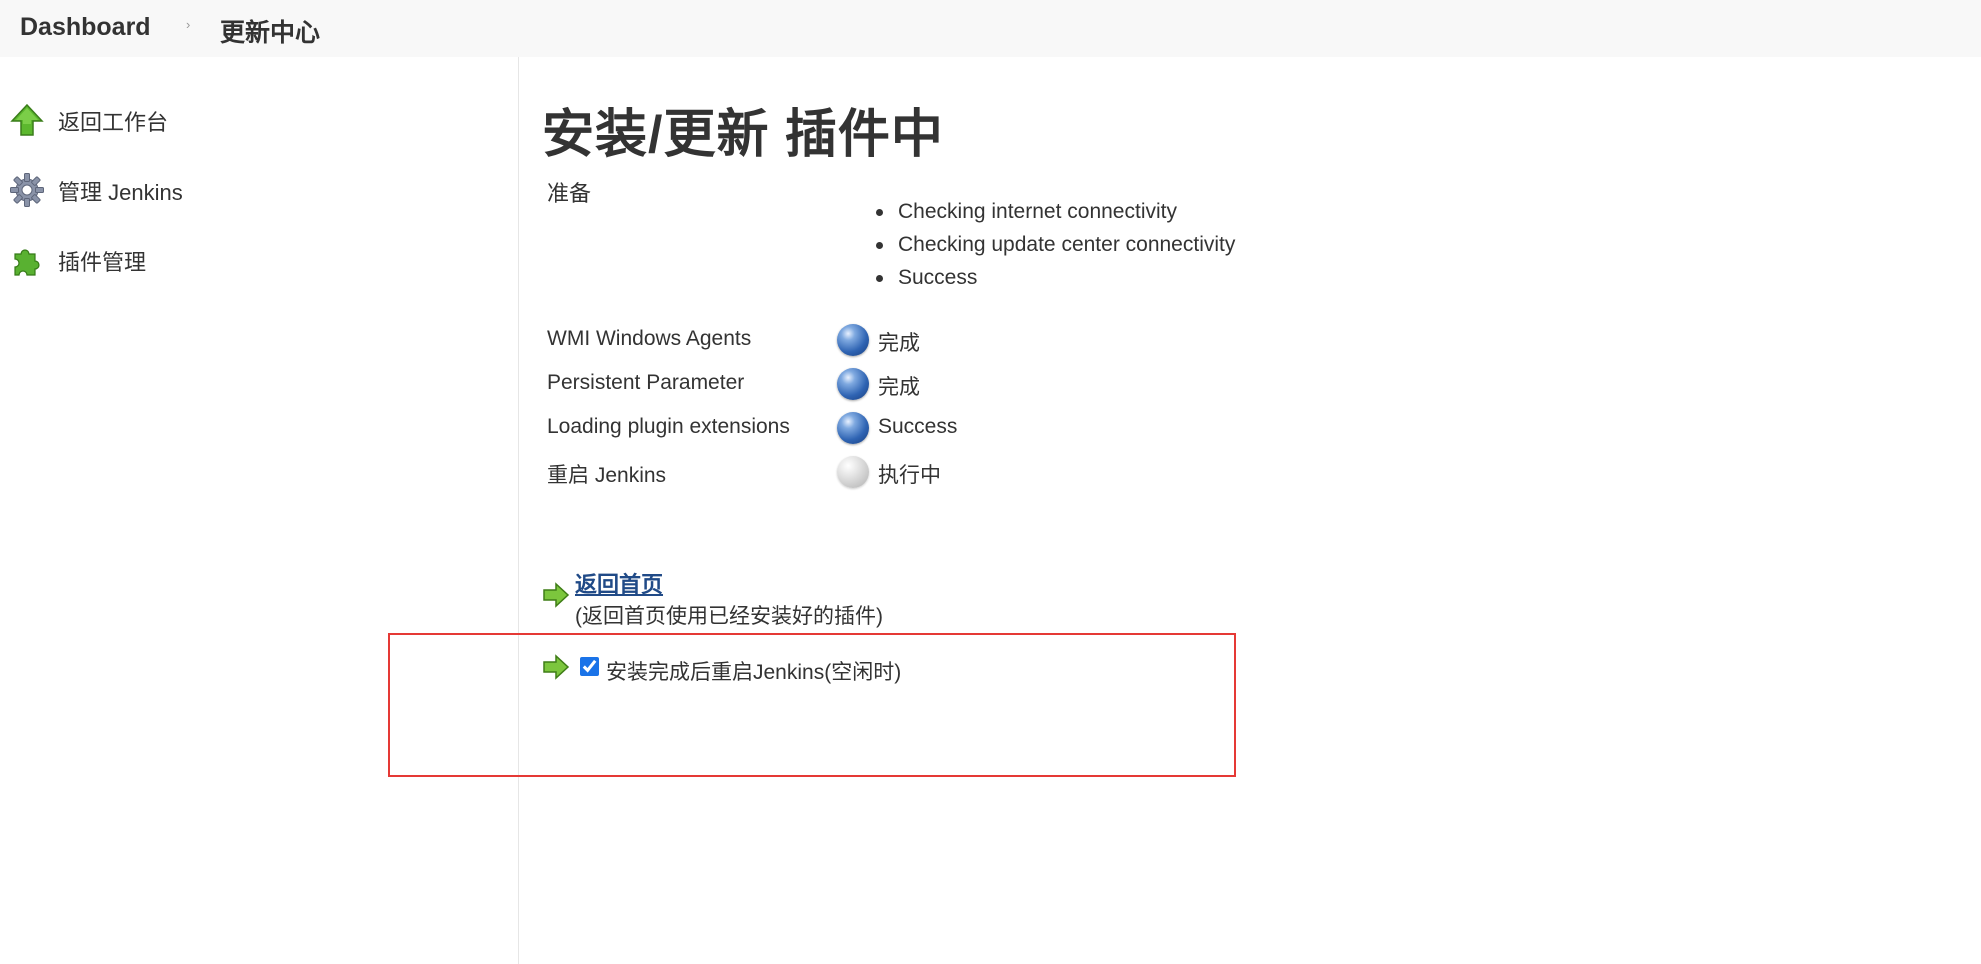 Image resolution: width=1981 pixels, height=964 pixels. Describe the element at coordinates (743, 135) in the screenshot. I see `page-title: 安装/更新 插件中` at that location.